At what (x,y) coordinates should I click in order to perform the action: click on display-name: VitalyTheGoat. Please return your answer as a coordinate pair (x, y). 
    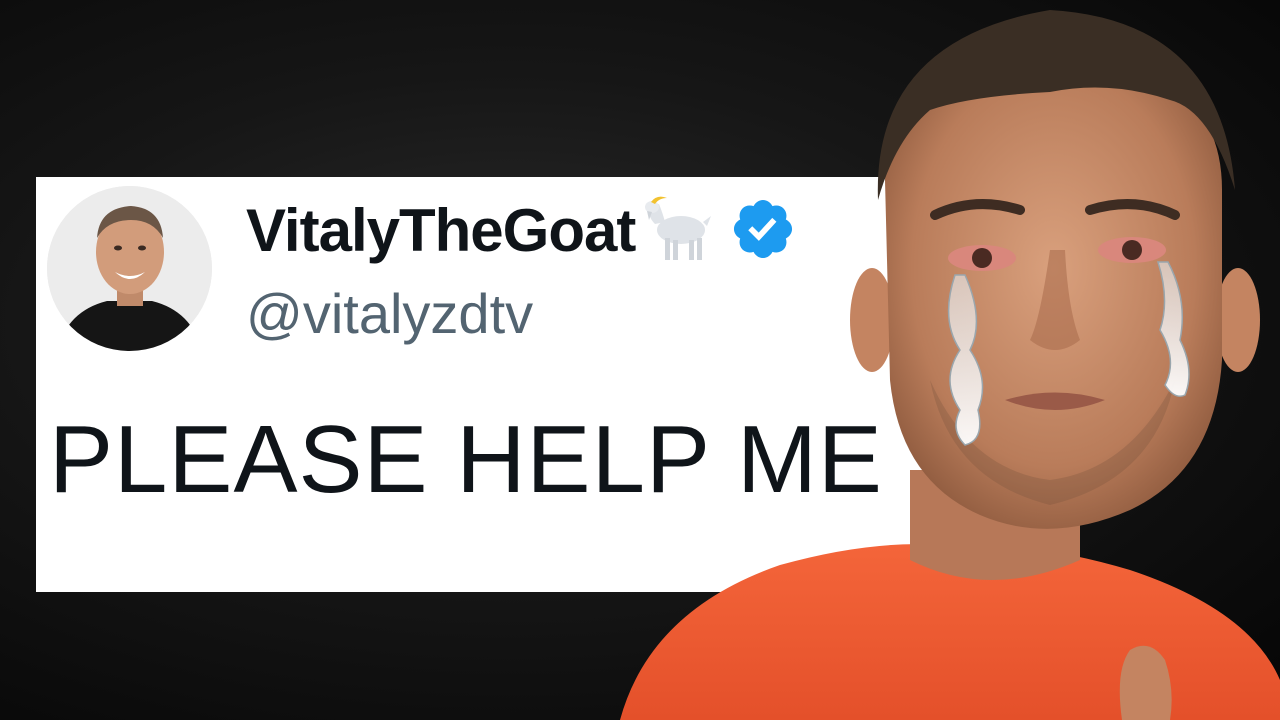
    Looking at the image, I should click on (441, 230).